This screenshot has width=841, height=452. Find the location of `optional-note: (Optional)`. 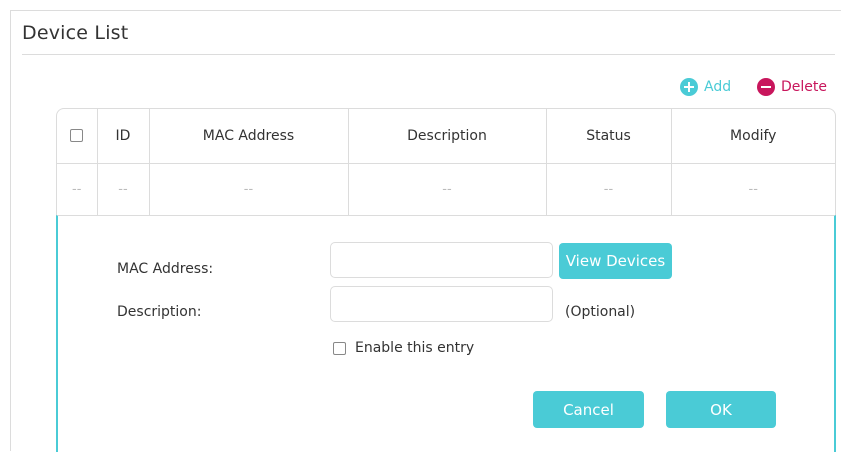

optional-note: (Optional) is located at coordinates (600, 312).